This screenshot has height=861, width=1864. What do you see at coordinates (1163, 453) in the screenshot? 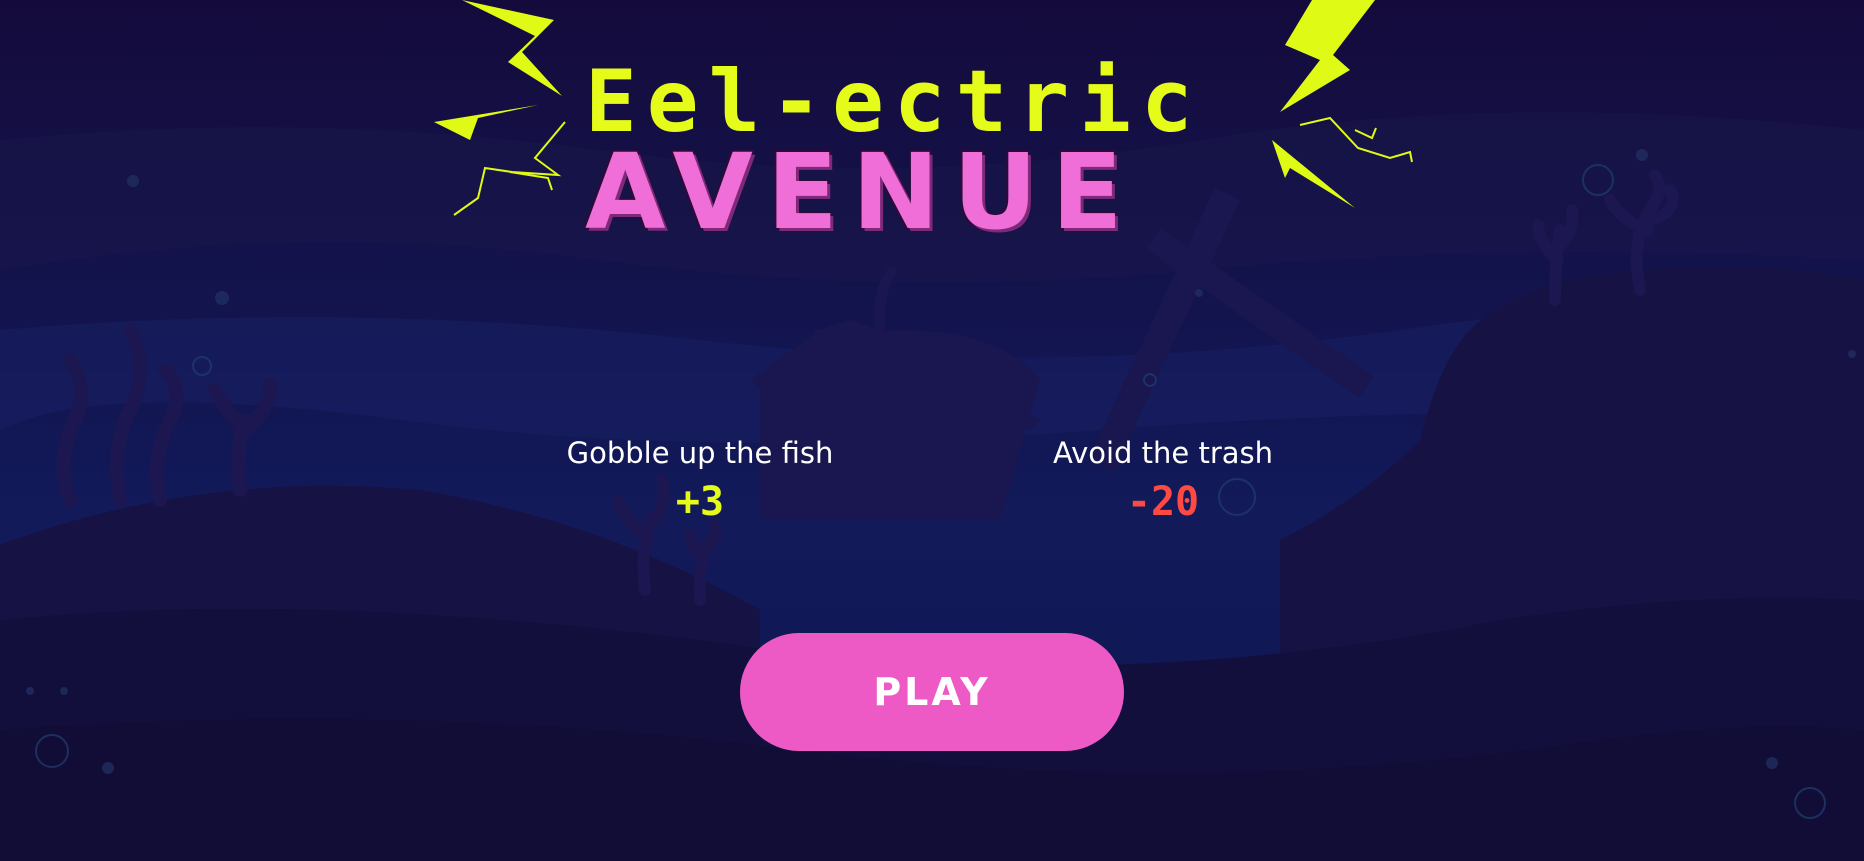
I see `trash-rule-label: Avoid the trash` at bounding box center [1163, 453].